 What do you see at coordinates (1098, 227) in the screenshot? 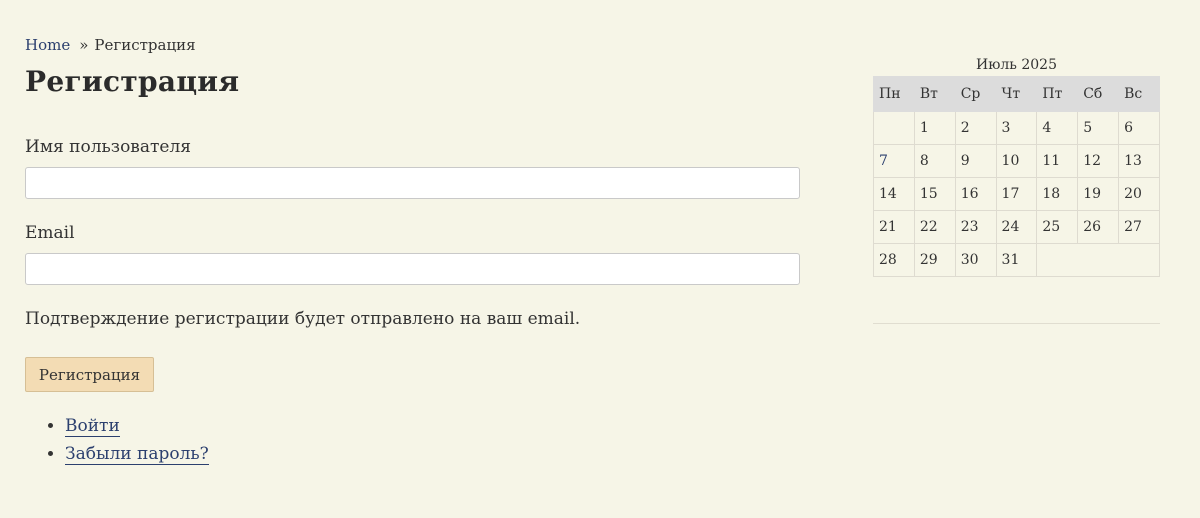
I see `calendar-day: 26` at bounding box center [1098, 227].